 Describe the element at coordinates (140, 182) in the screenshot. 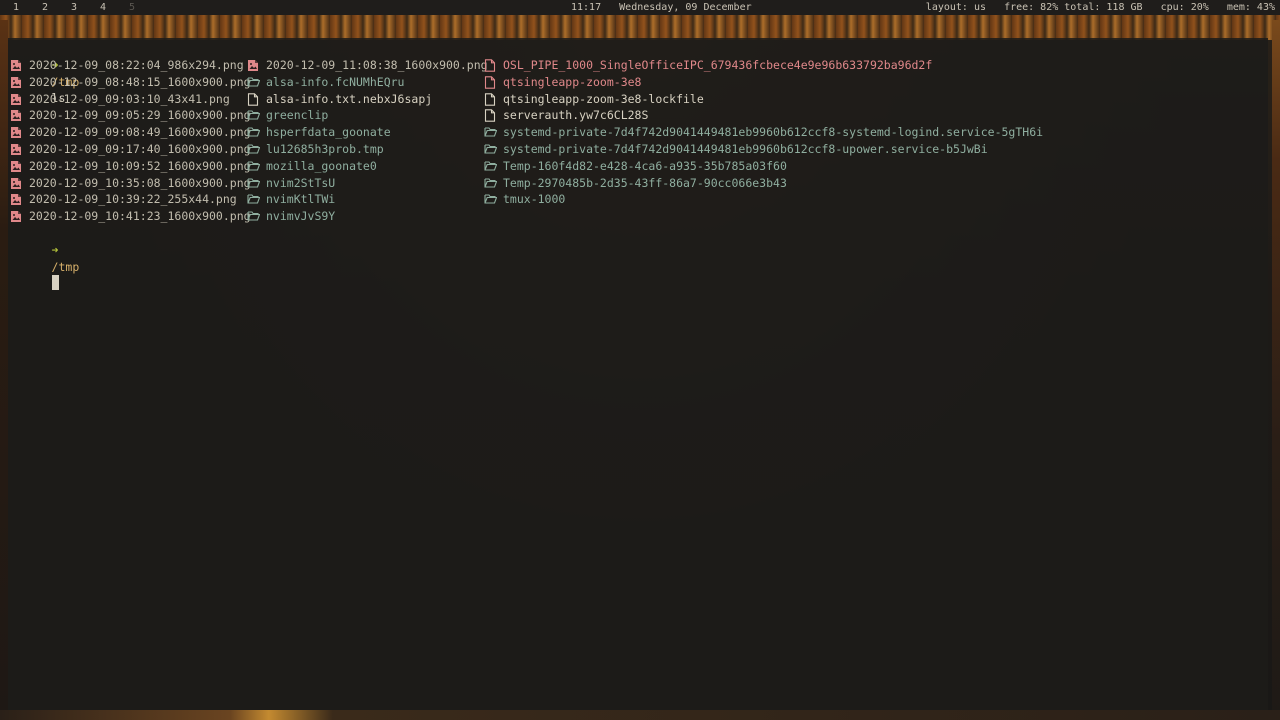

I see `ls-entry-name: 2020-12-09_10:35:08_1600x900.png` at that location.